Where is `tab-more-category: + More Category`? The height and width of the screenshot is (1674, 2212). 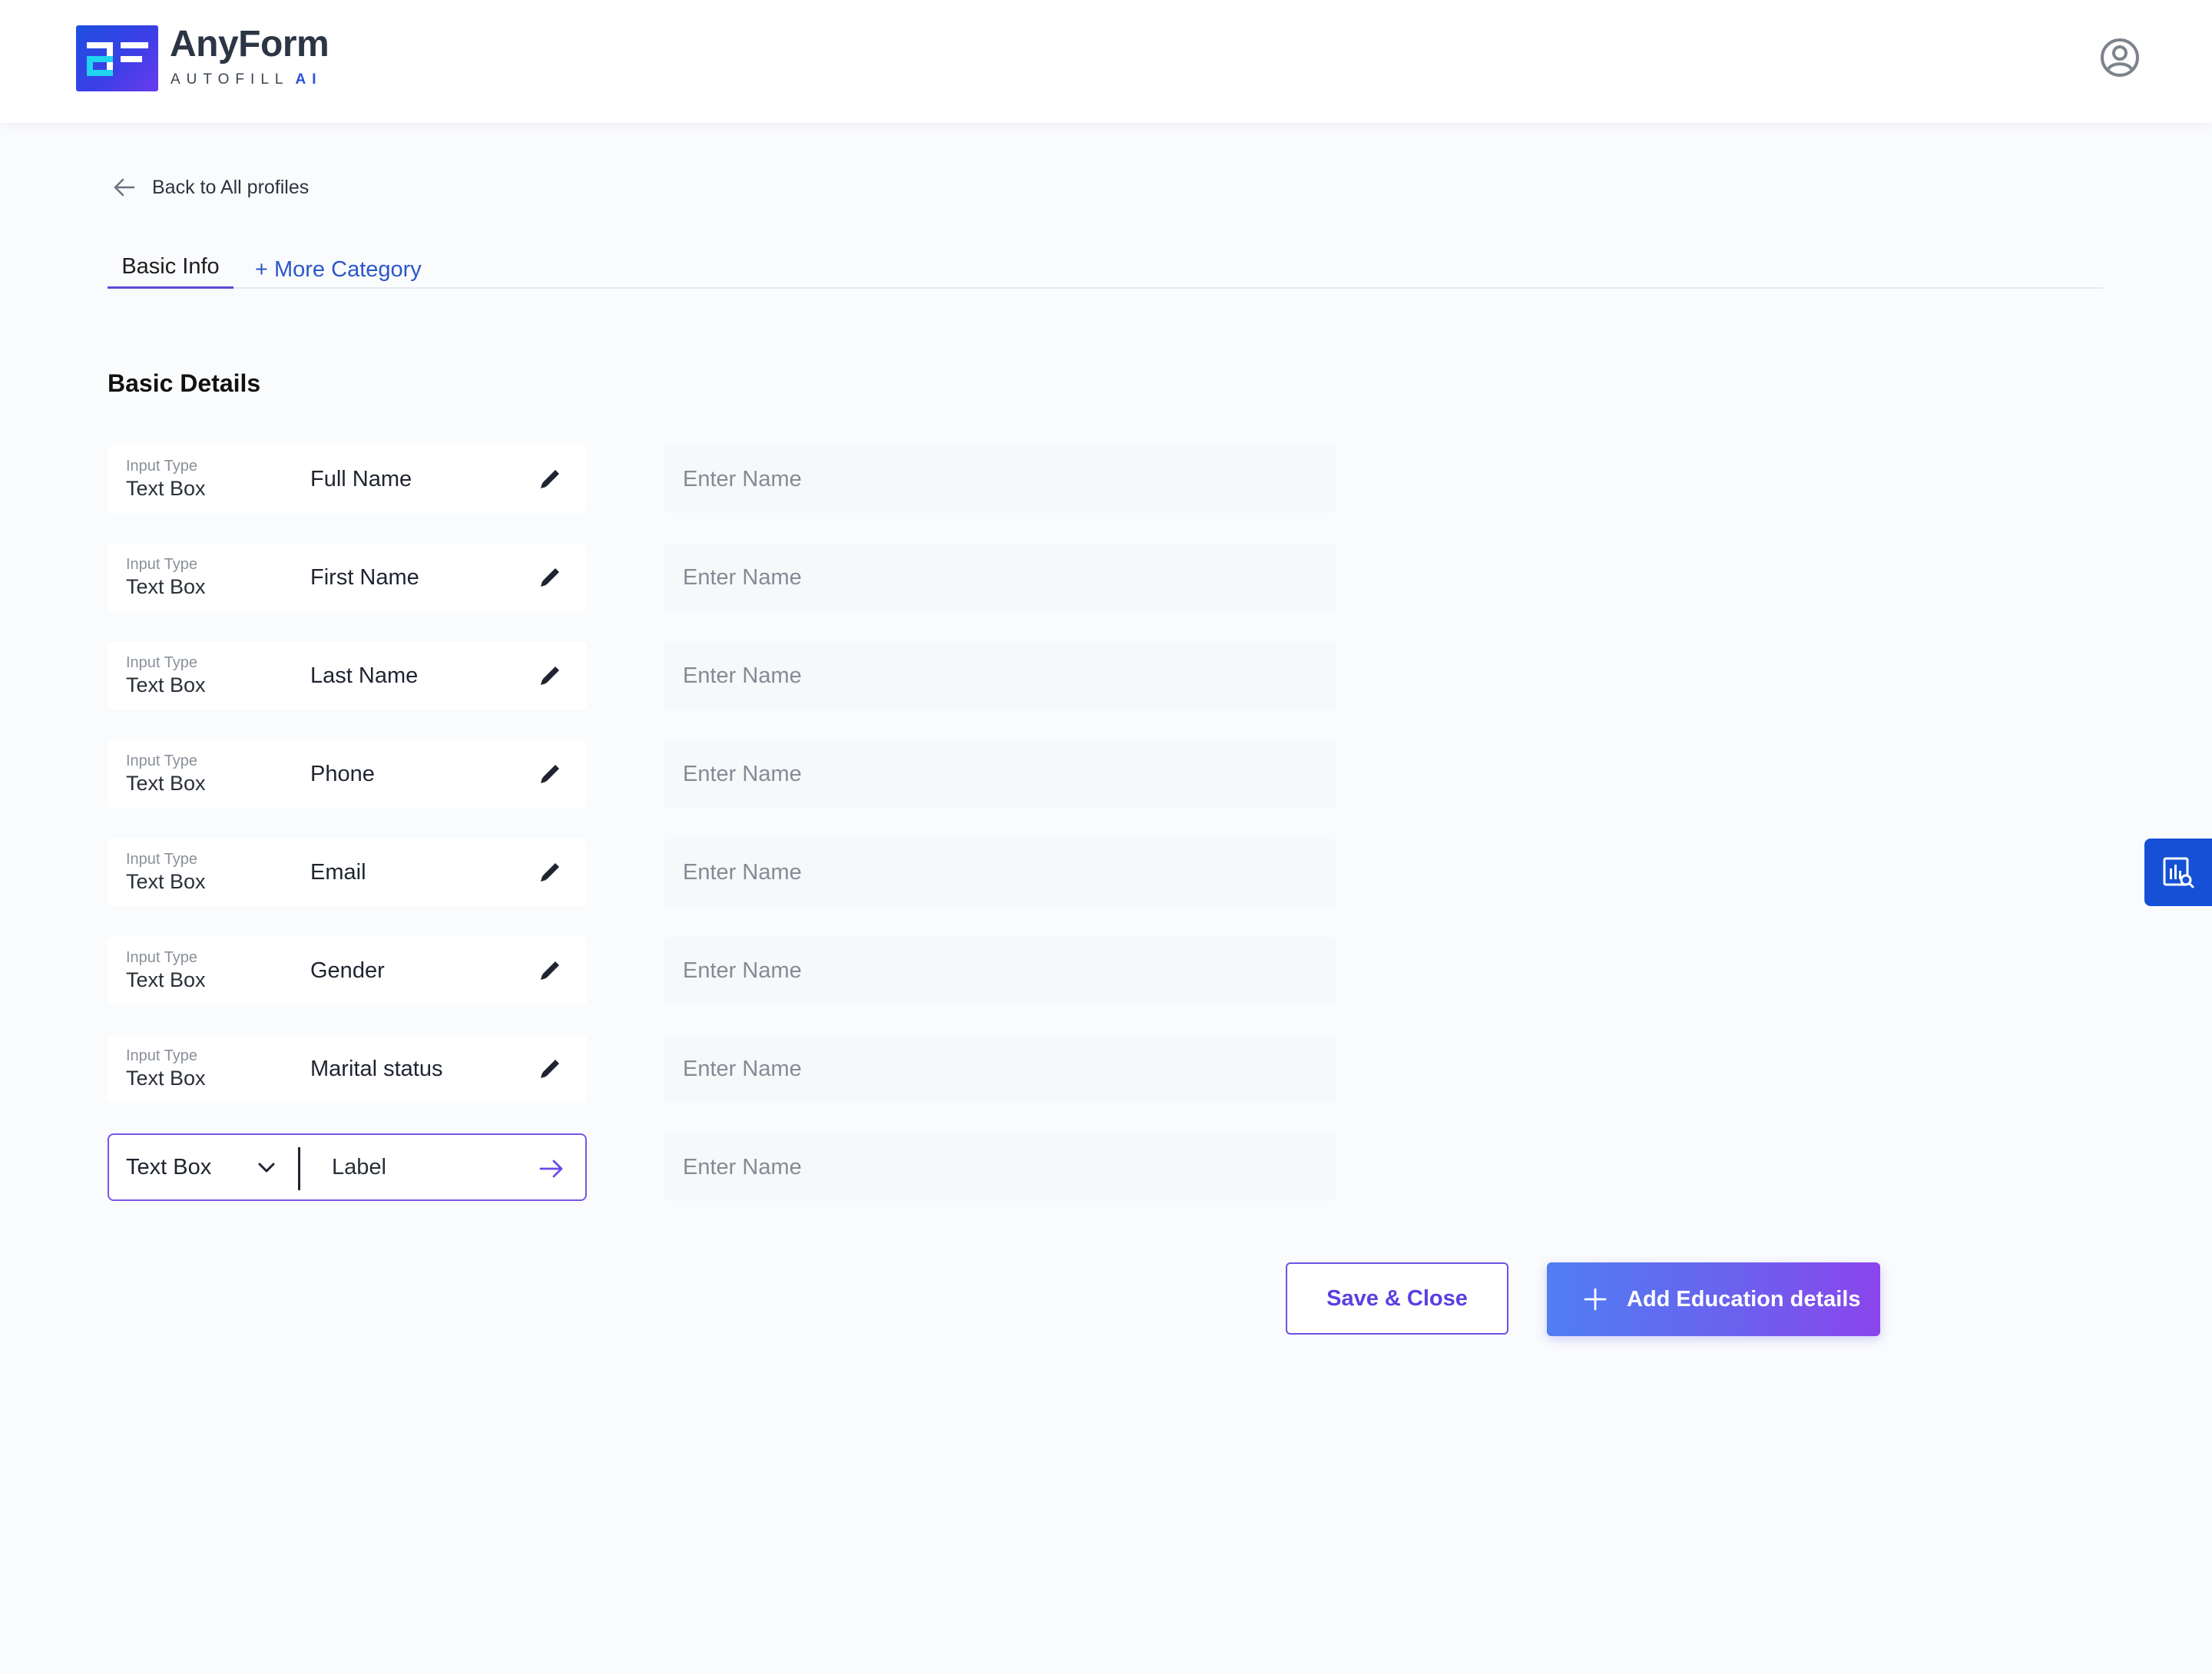 tab-more-category: + More Category is located at coordinates (338, 269).